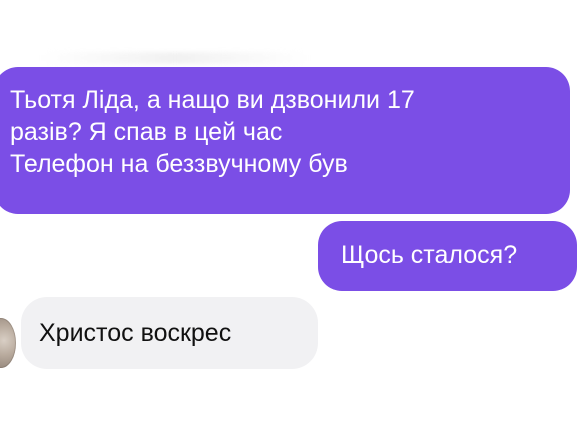  Describe the element at coordinates (179, 164) in the screenshot. I see `message-line: Телефон на беззвучному був` at that location.